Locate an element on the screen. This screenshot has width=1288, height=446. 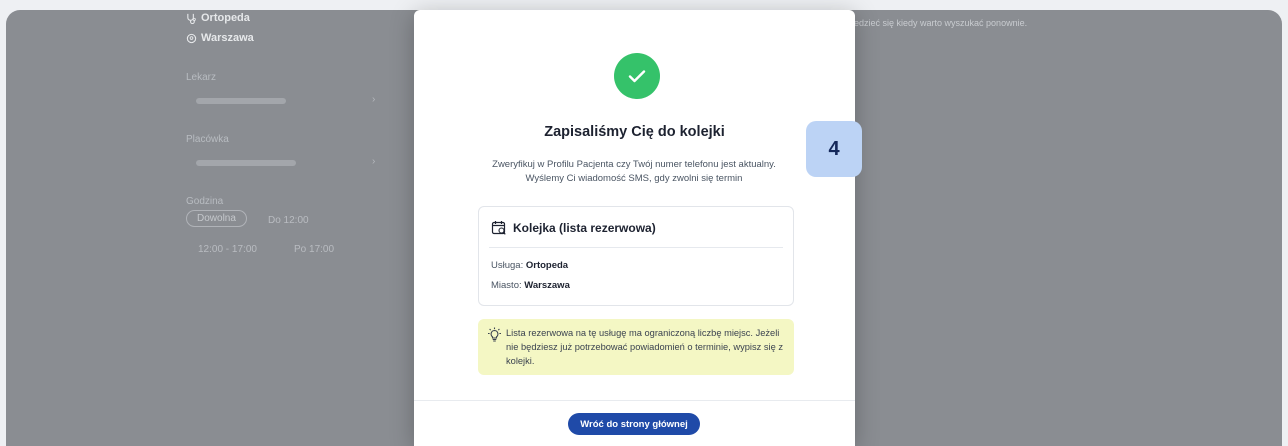
card-divider is located at coordinates (636, 247).